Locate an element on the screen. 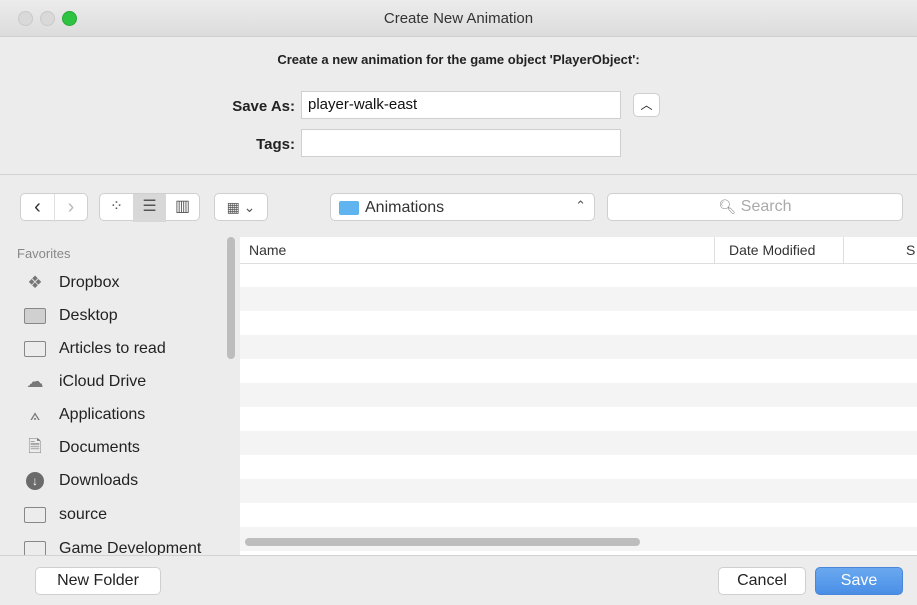  column-header-date-modified: Date Modified is located at coordinates (772, 250).